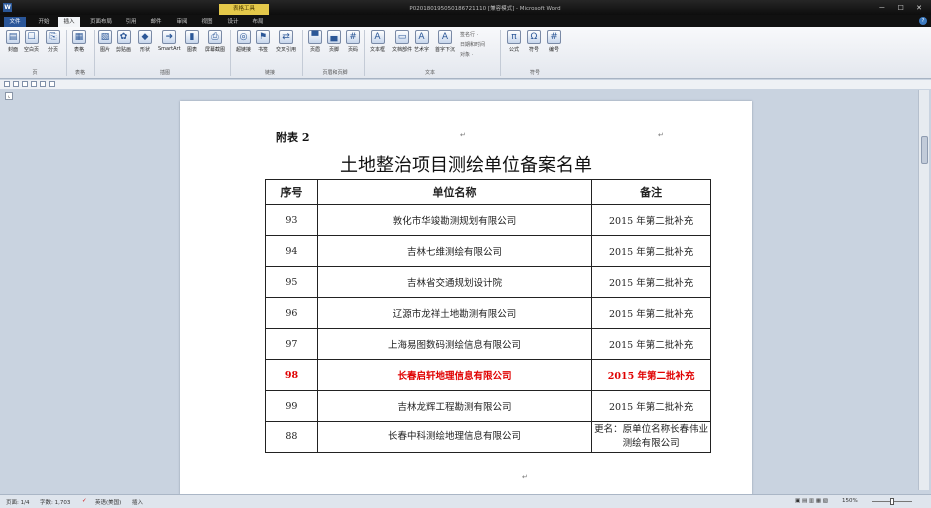  I want to click on save-icon, so click(25, 84).